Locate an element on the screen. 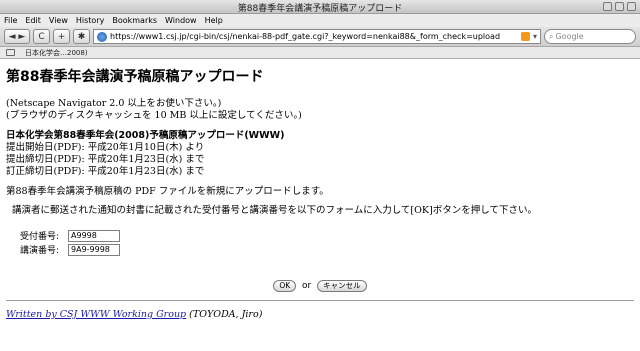 The height and width of the screenshot is (351, 640). rss-icon is located at coordinates (525, 36).